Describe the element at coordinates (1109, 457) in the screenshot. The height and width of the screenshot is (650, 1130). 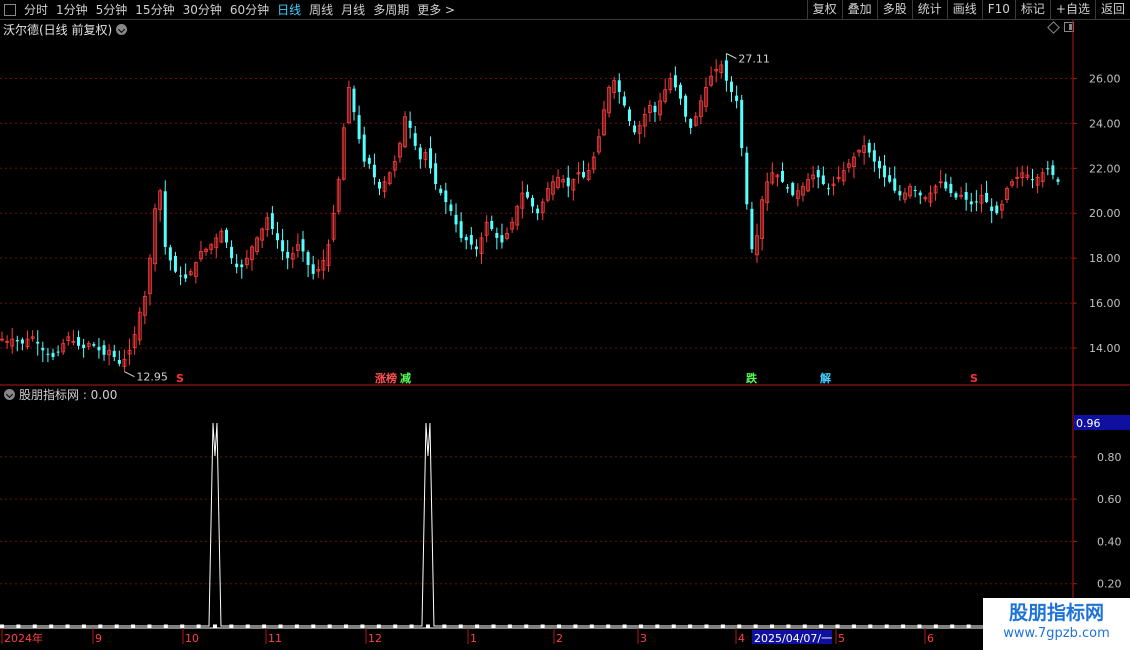
I see `y-tick-label: 0.80` at that location.